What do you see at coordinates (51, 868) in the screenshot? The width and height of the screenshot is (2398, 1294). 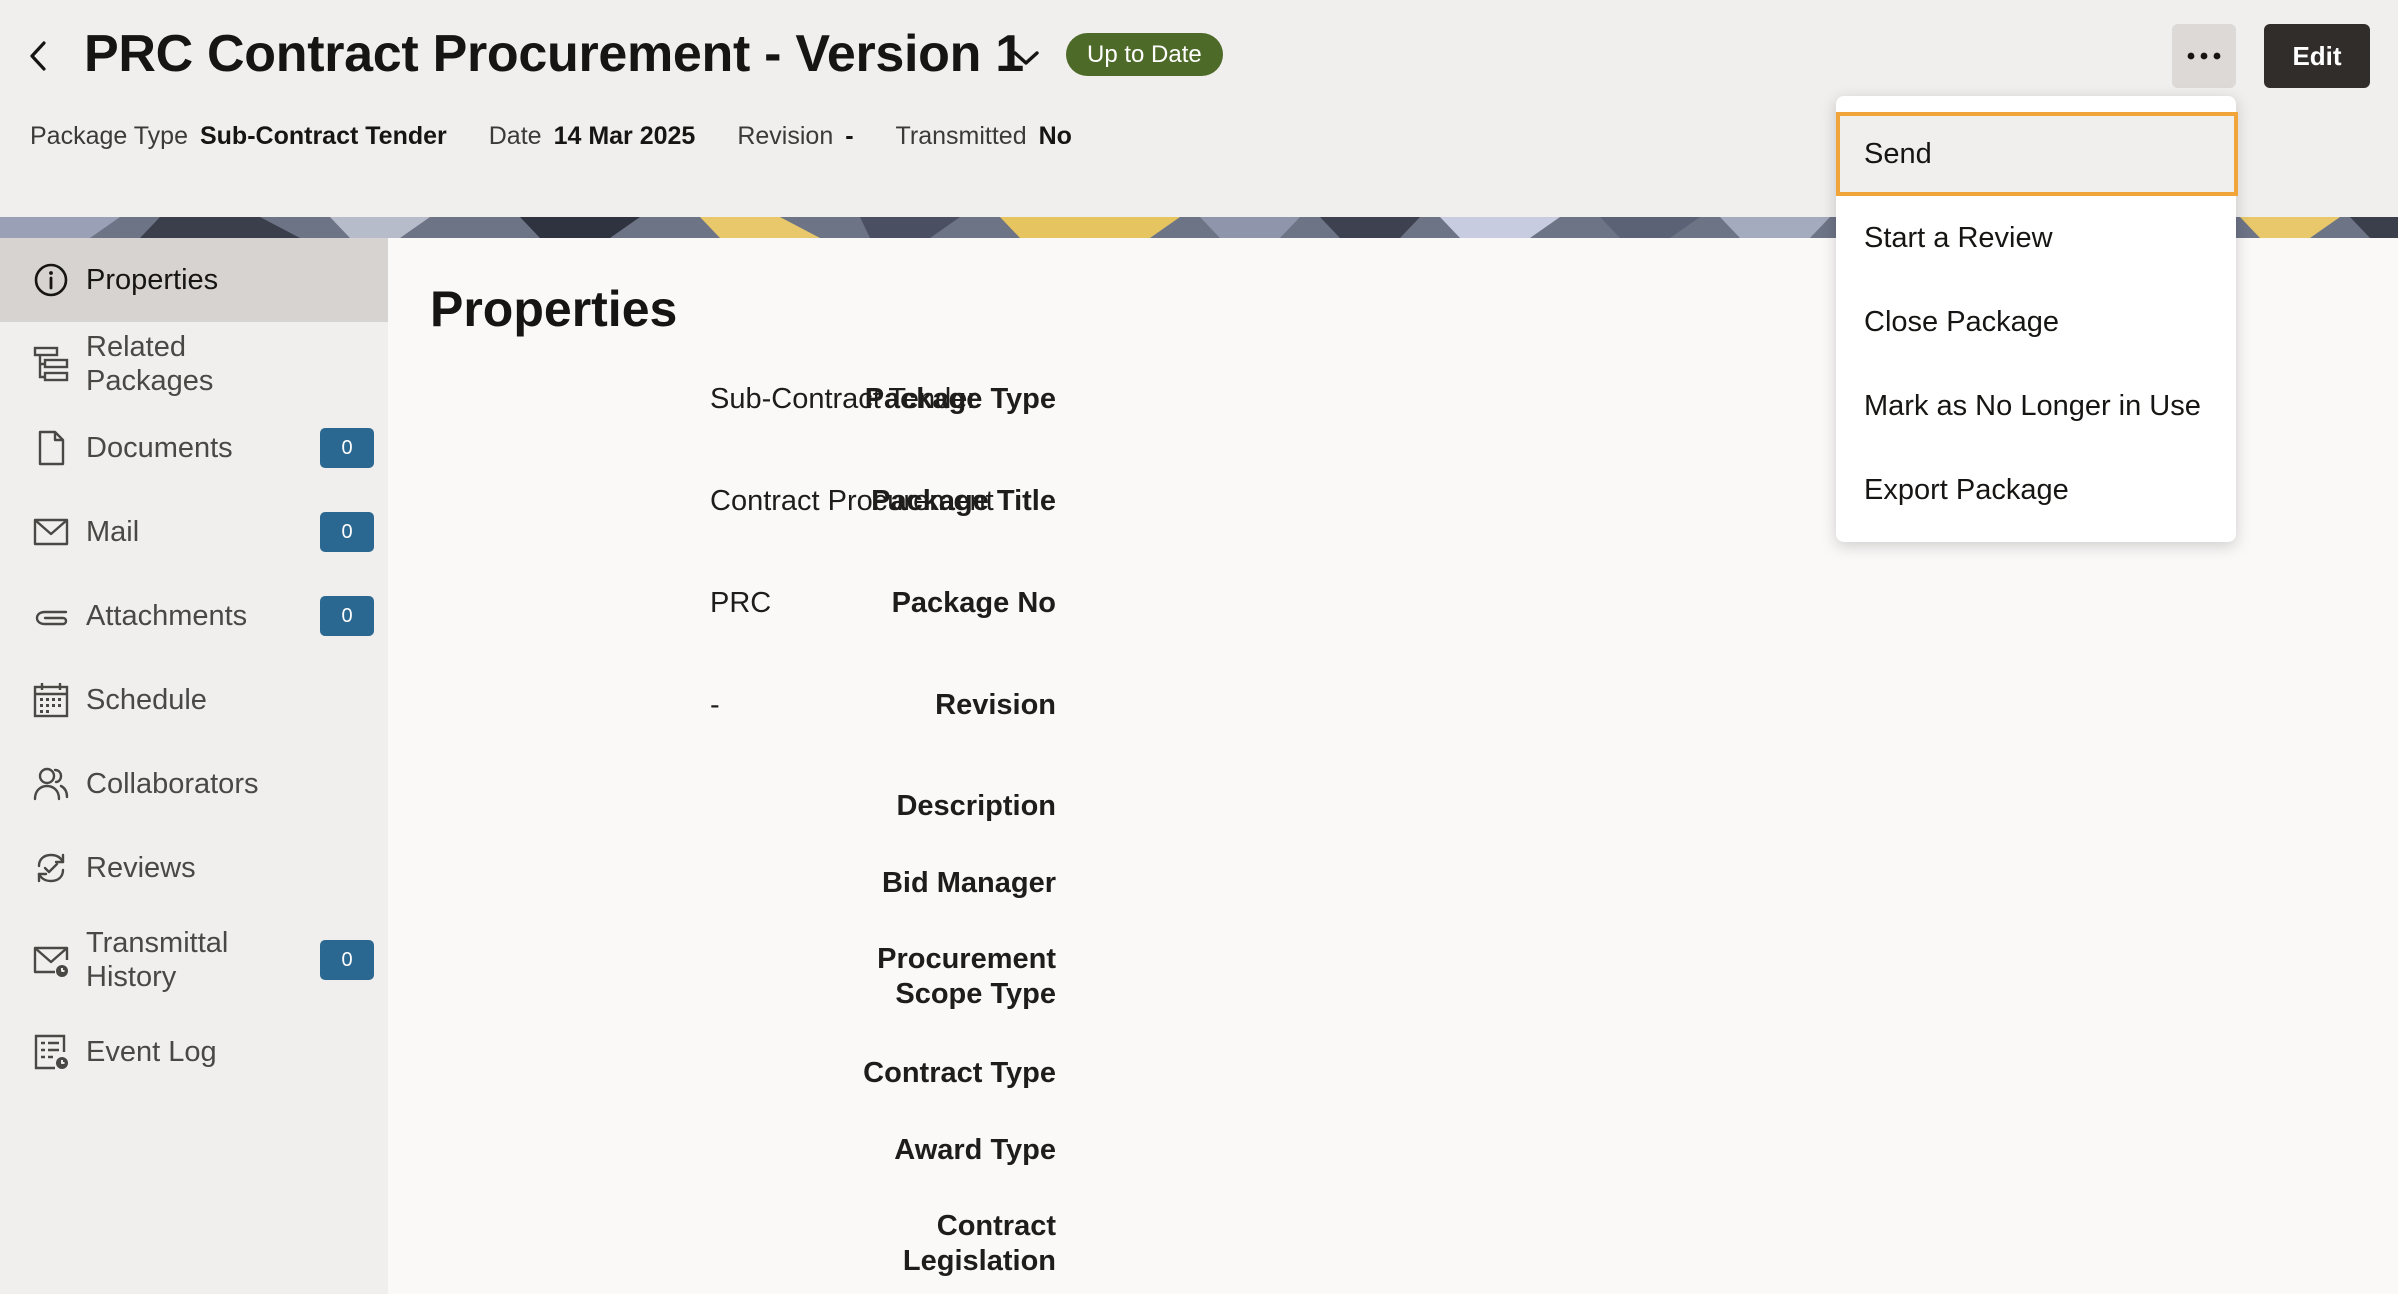 I see `review-icon` at bounding box center [51, 868].